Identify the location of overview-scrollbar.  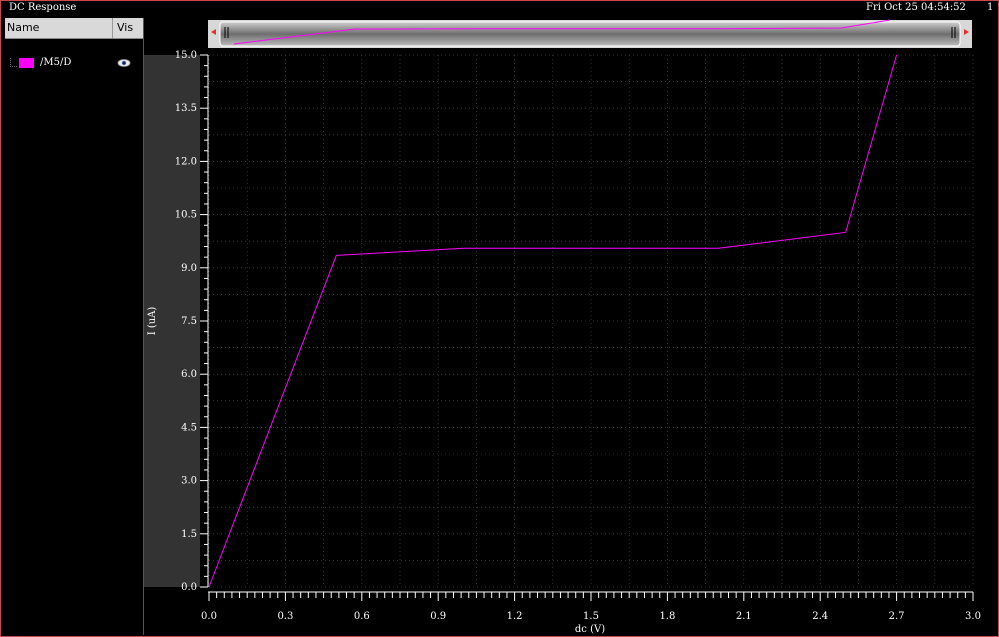
(590, 33).